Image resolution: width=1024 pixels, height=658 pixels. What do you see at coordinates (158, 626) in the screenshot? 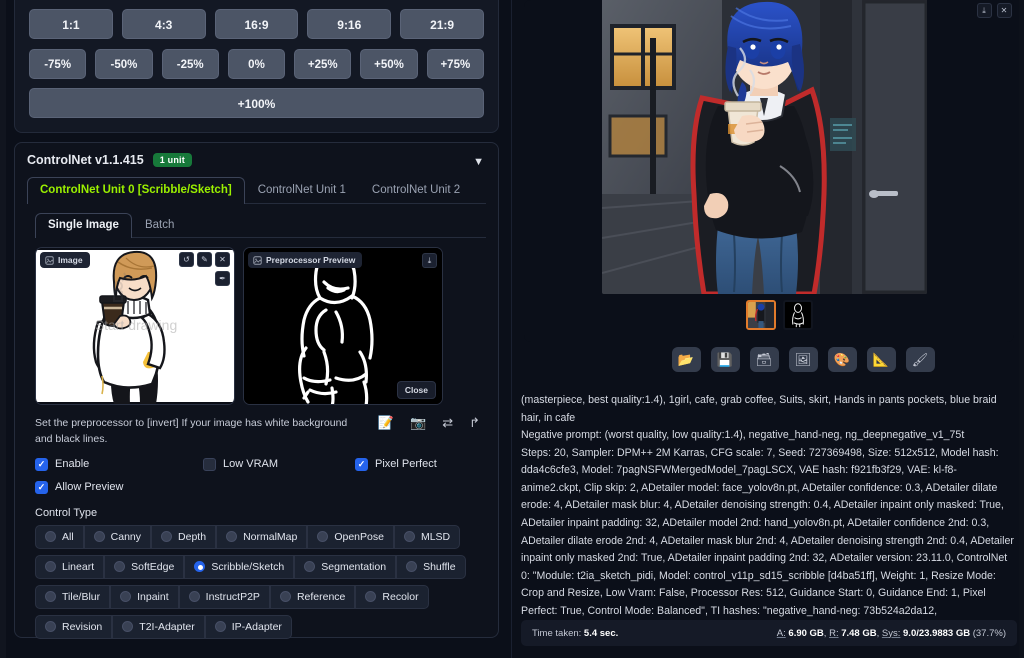
I see `control-type-t2i-adapter: T2I-Adapter` at bounding box center [158, 626].